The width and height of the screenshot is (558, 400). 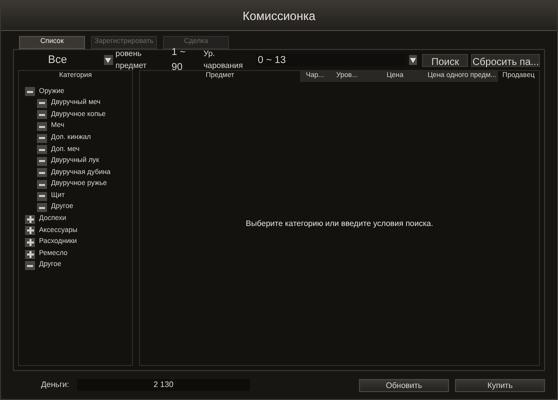 What do you see at coordinates (132, 60) in the screenshot?
I see `level-label: ровень предмет` at bounding box center [132, 60].